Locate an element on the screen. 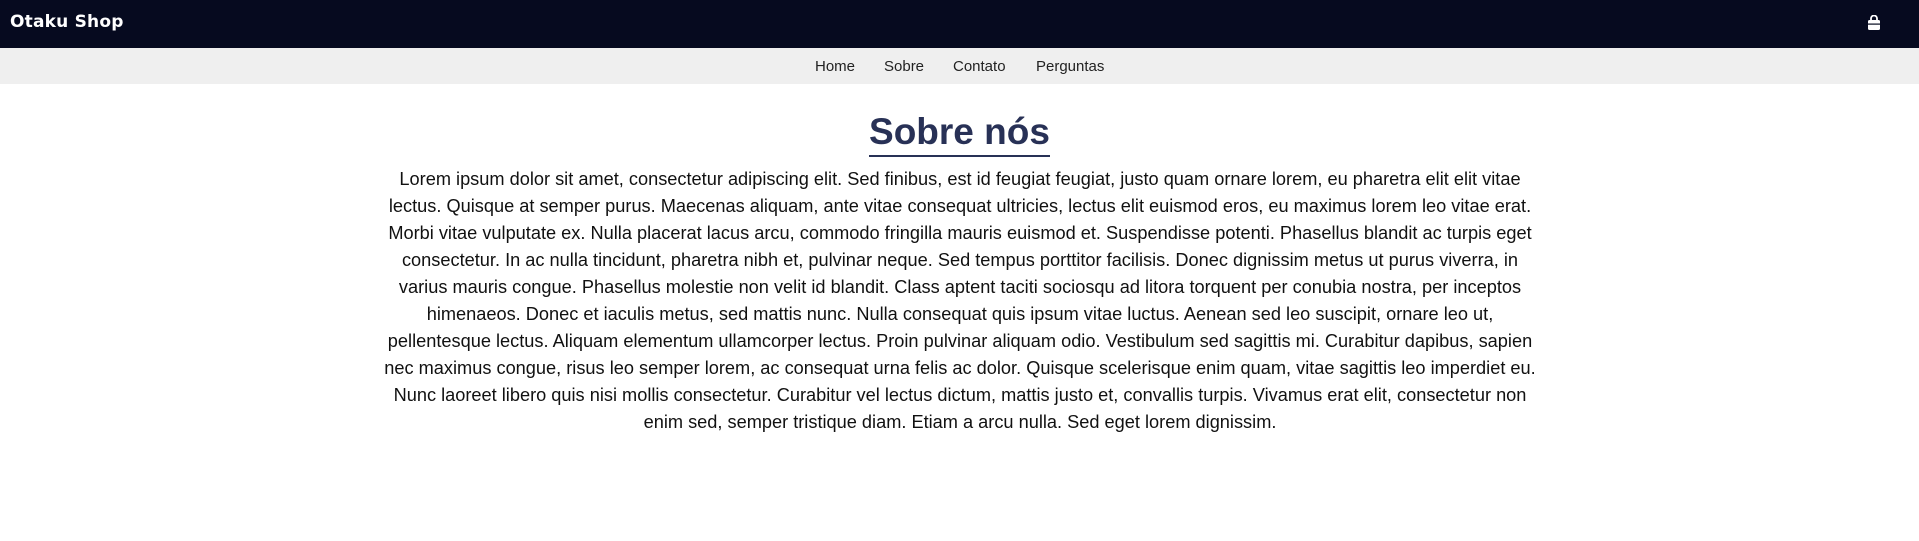 The image size is (1919, 541). nav-link-home: Home is located at coordinates (835, 66).